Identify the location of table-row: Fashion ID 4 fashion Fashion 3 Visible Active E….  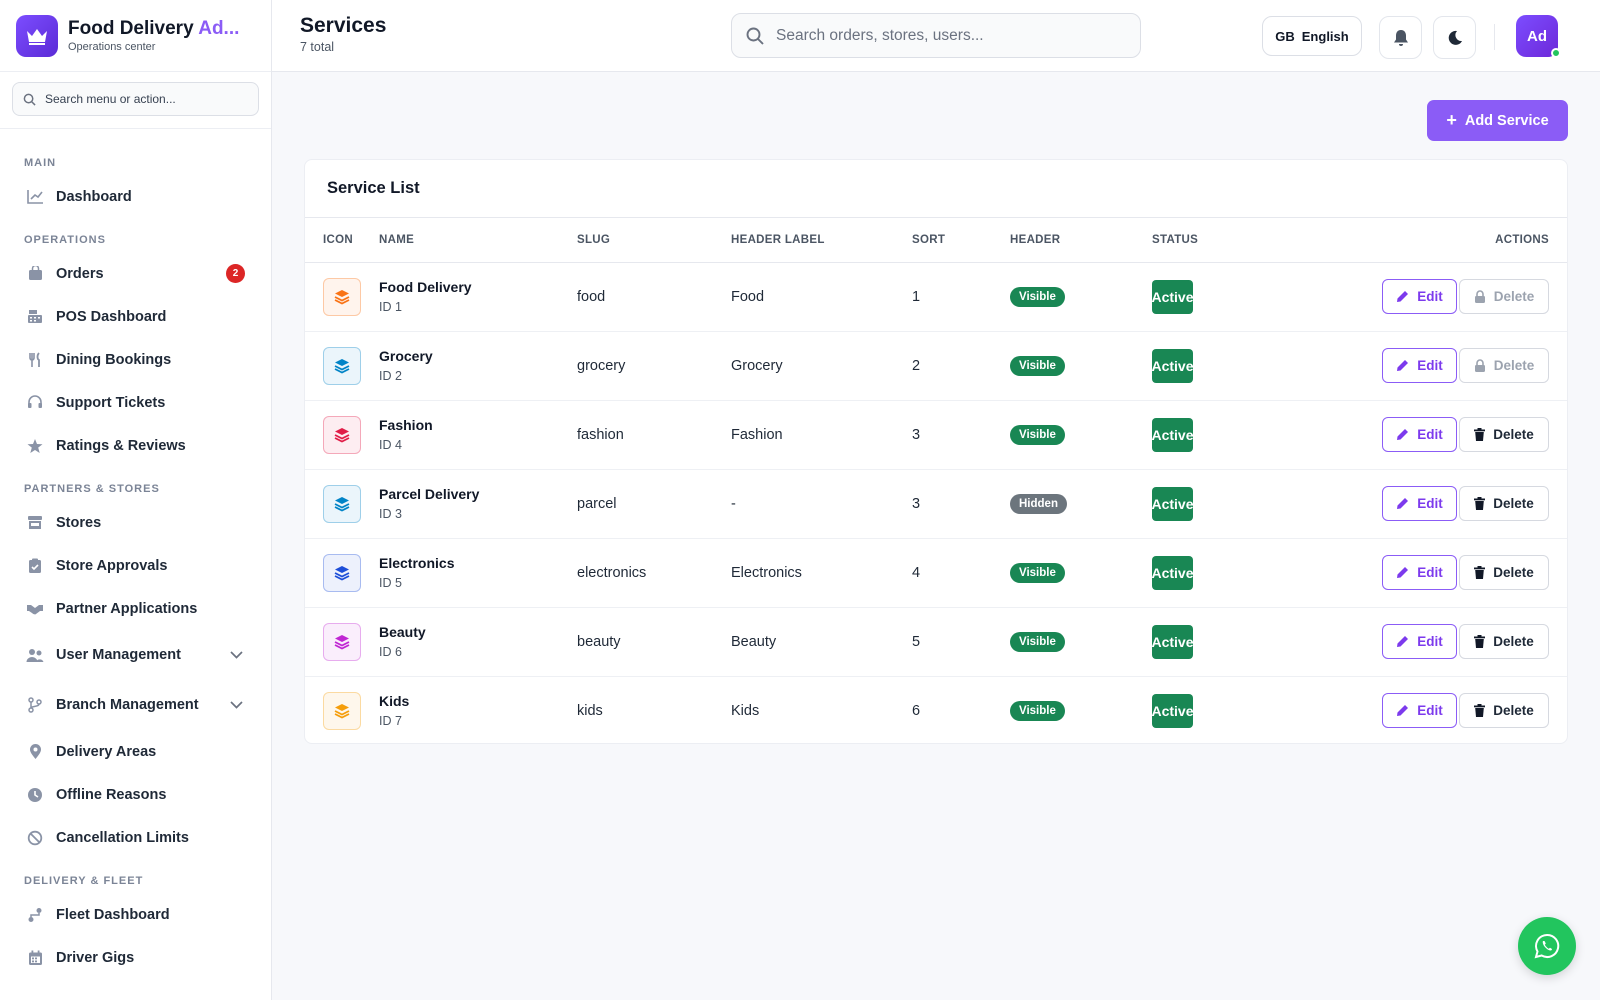
(936, 435).